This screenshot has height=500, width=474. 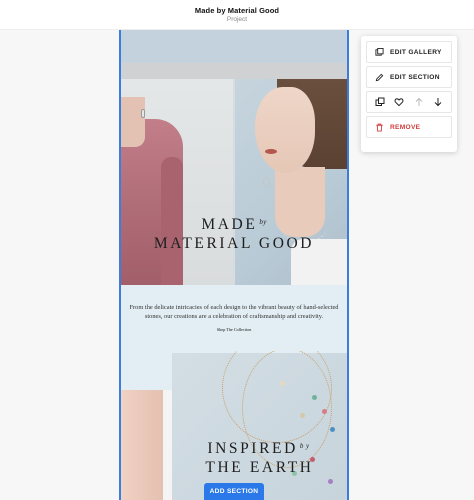 I want to click on section-action-row, so click(x=409, y=102).